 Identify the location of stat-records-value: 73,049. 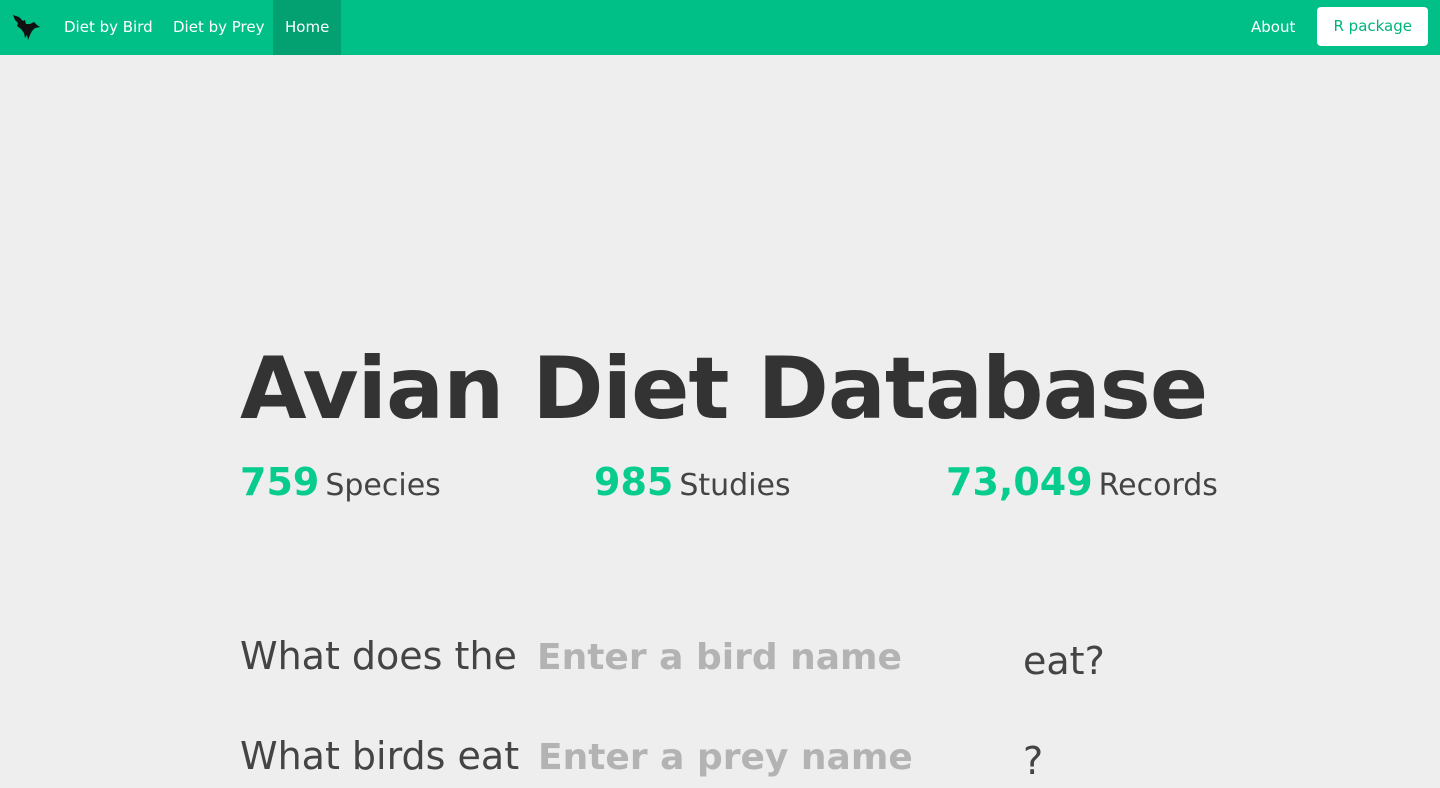
(1019, 482).